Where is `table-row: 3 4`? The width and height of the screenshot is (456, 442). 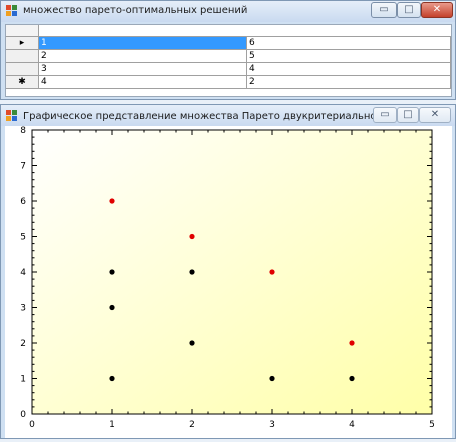
table-row: 3 4 is located at coordinates (228, 69).